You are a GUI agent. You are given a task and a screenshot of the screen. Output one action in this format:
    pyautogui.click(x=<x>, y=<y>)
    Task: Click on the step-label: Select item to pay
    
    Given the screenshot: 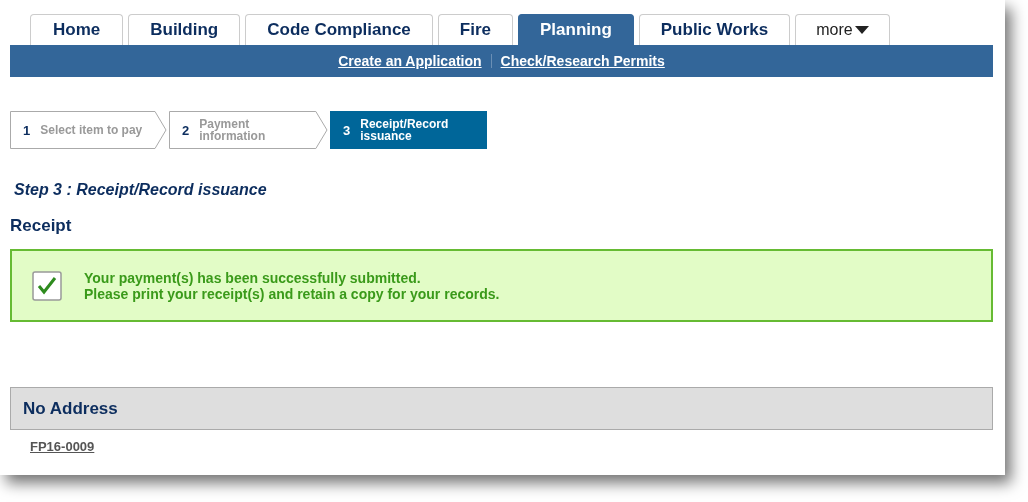 What is the action you would take?
    pyautogui.click(x=91, y=130)
    